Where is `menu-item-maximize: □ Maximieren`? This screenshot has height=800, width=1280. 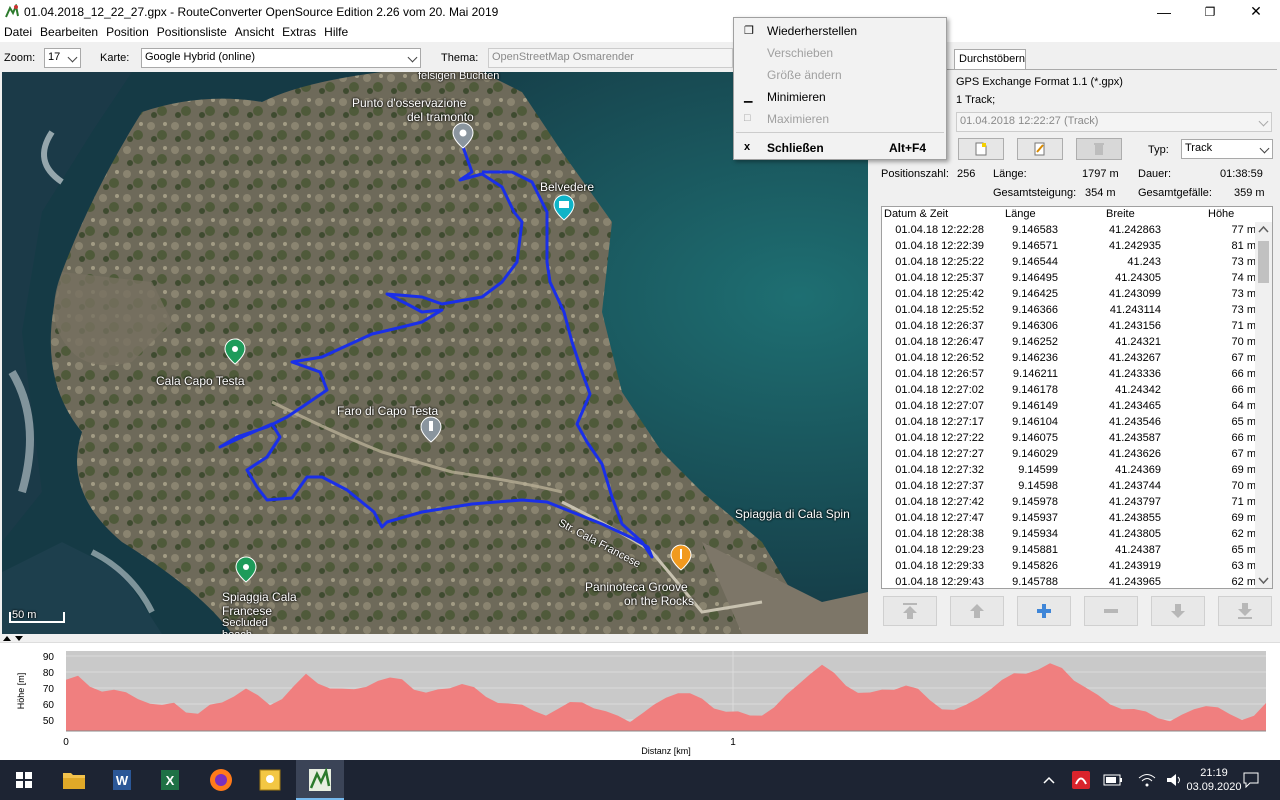
menu-item-maximize: □ Maximieren is located at coordinates (840, 119).